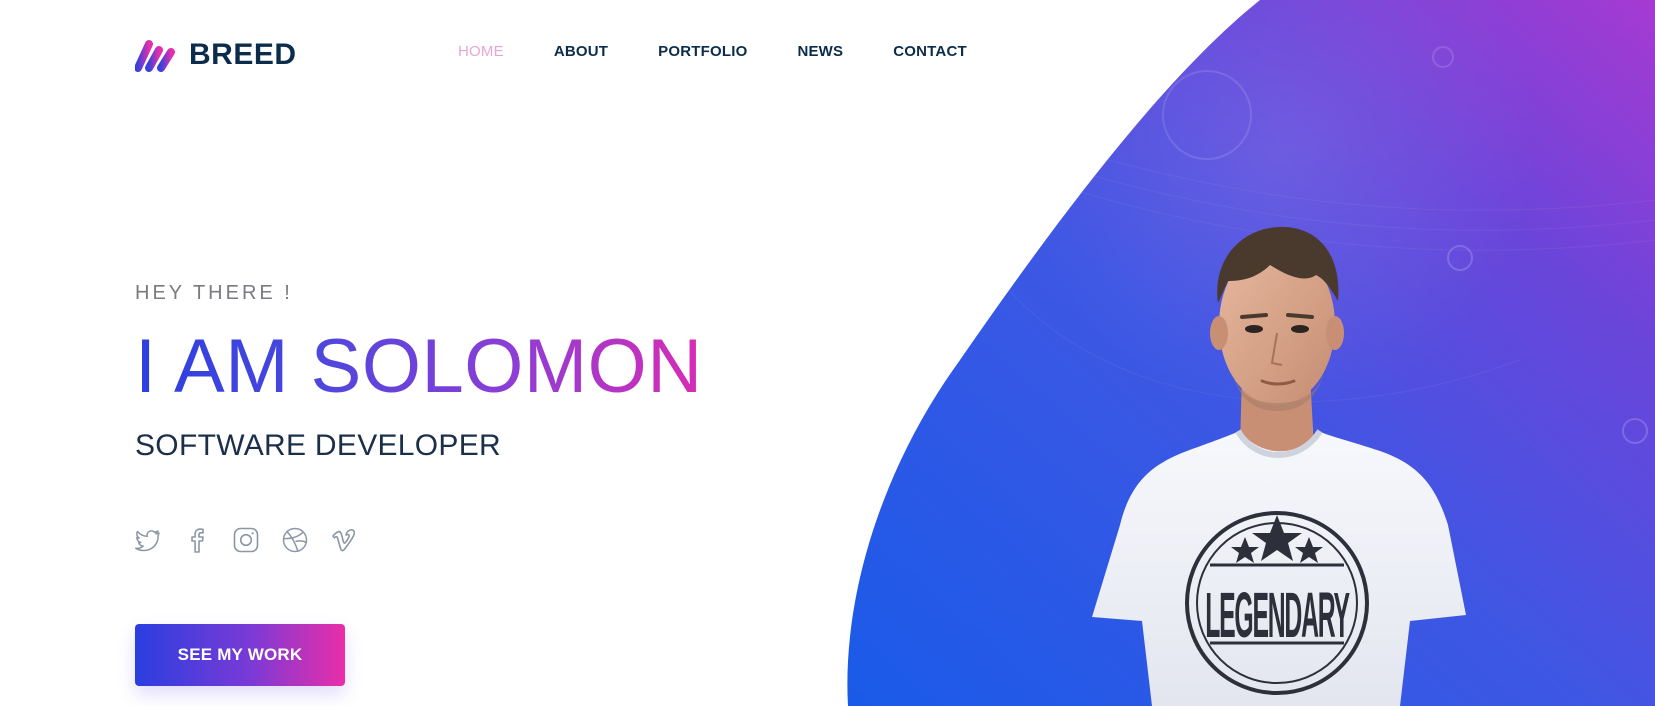 The image size is (1655, 706). Describe the element at coordinates (419, 366) in the screenshot. I see `hero-headline: I AM SOLOMON` at that location.